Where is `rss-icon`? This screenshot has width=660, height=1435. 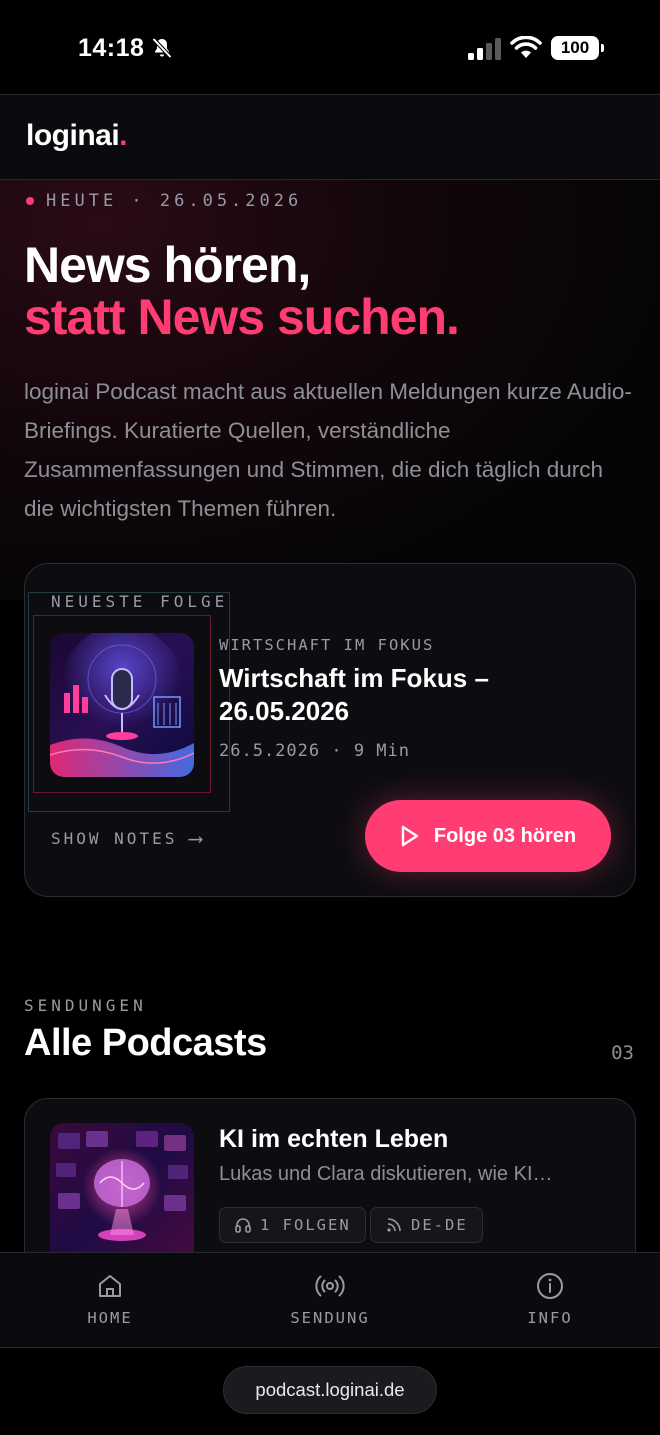 rss-icon is located at coordinates (394, 1225).